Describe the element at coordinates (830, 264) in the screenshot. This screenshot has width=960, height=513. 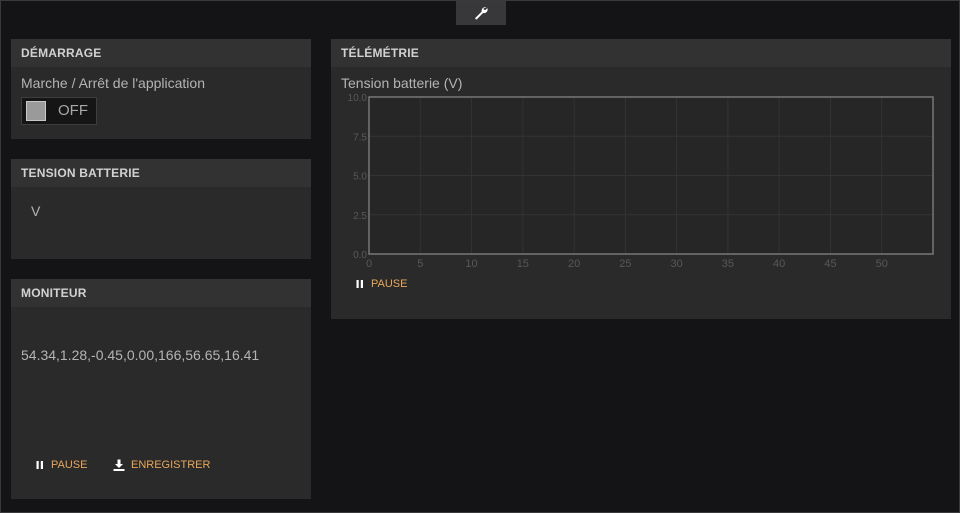
I see `x-tick-label: 45` at that location.